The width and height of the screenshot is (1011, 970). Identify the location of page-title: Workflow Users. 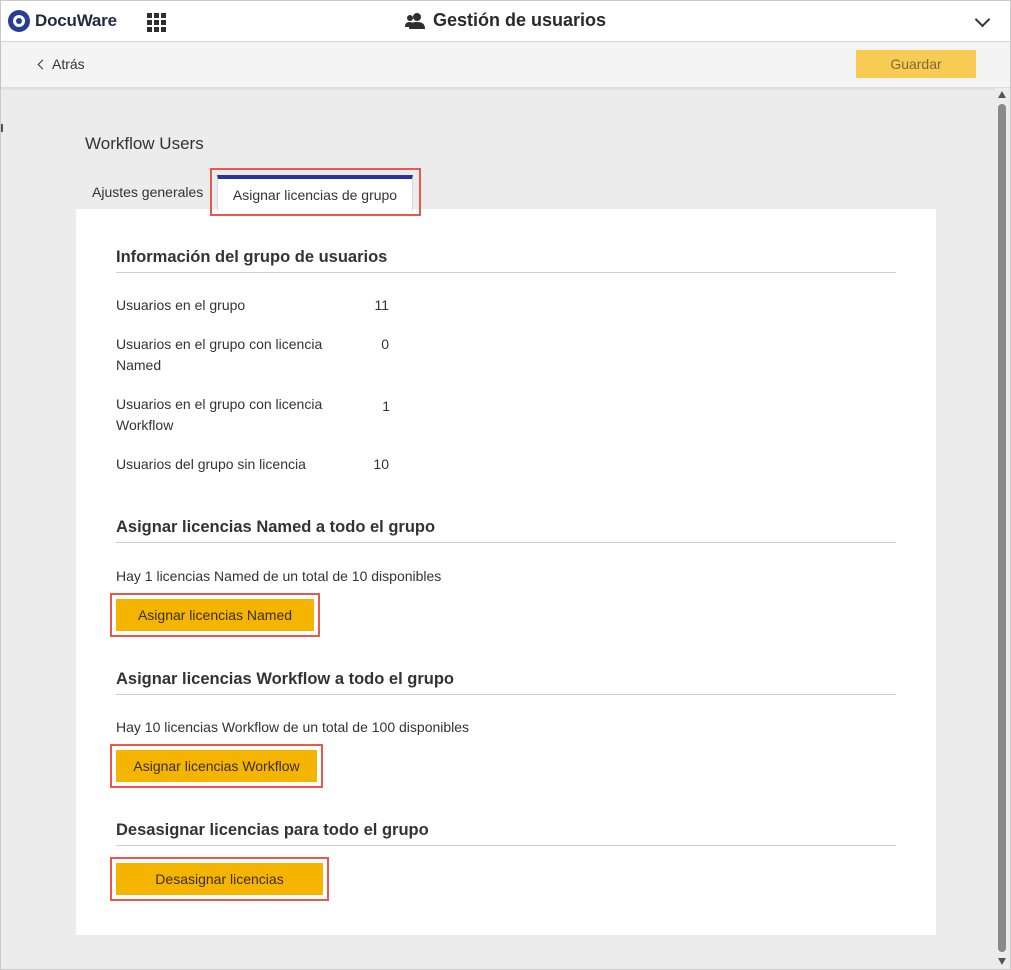
(144, 143).